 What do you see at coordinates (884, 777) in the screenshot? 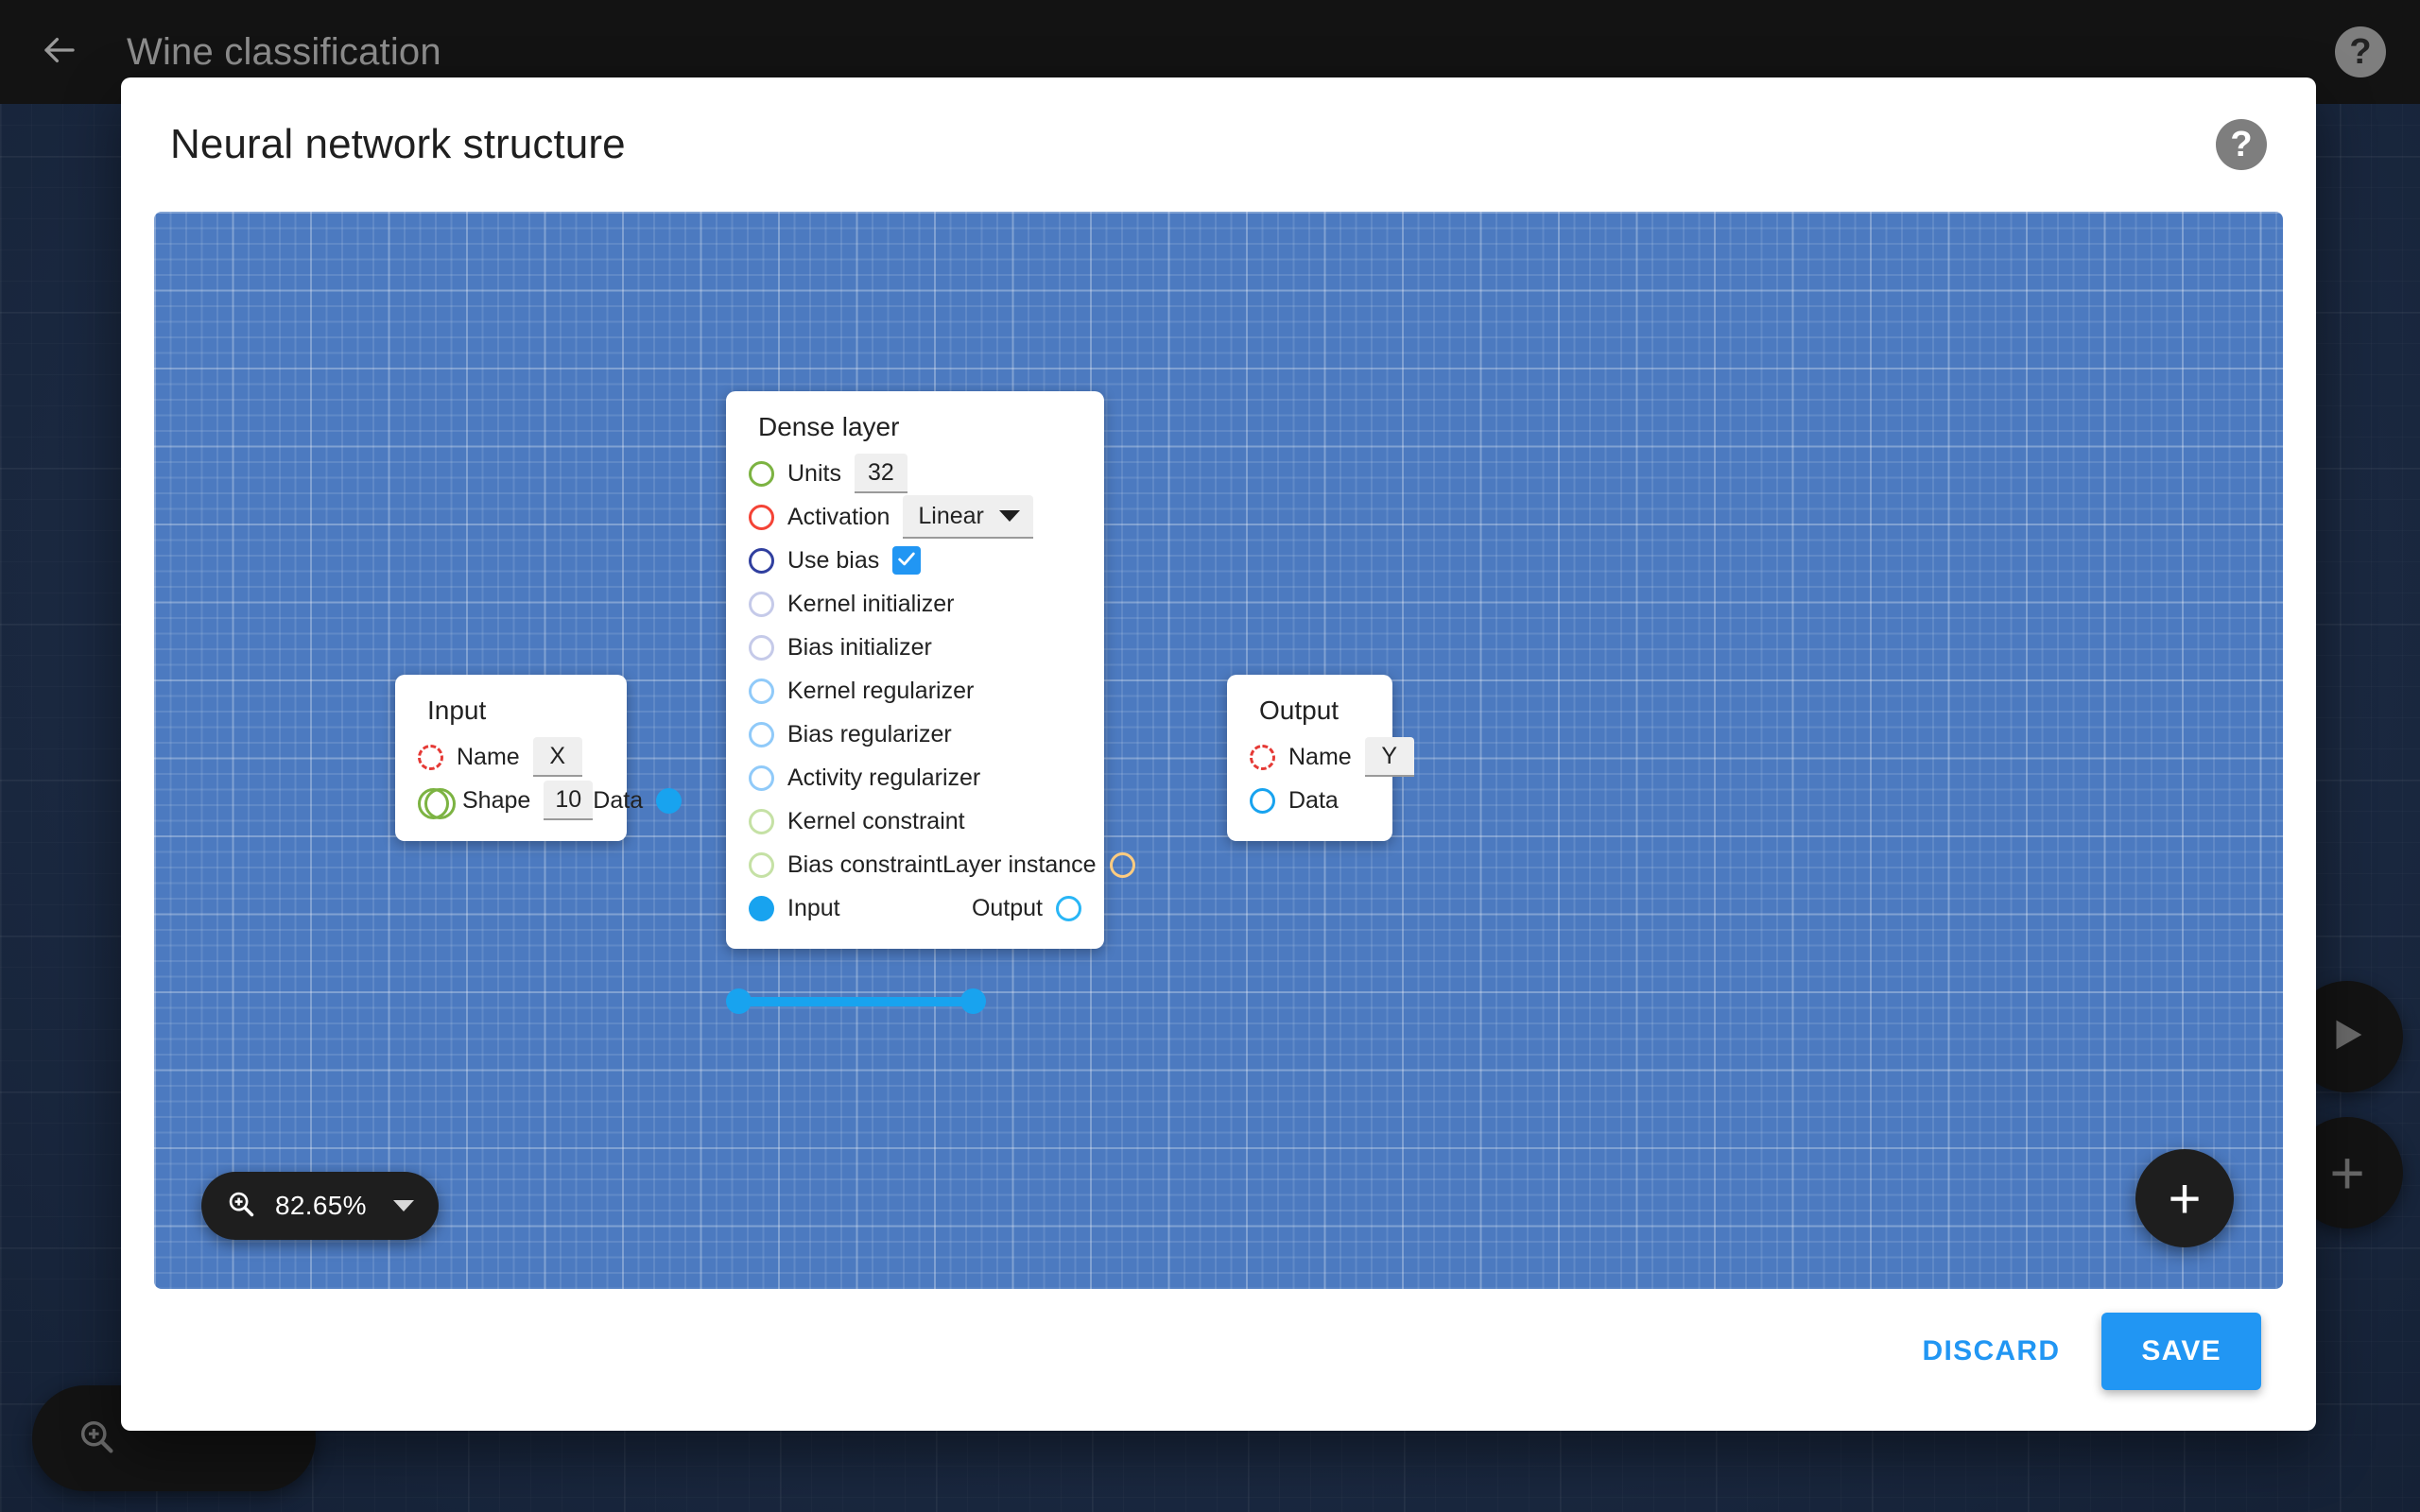
I see `row-label: Activity regularizer` at bounding box center [884, 777].